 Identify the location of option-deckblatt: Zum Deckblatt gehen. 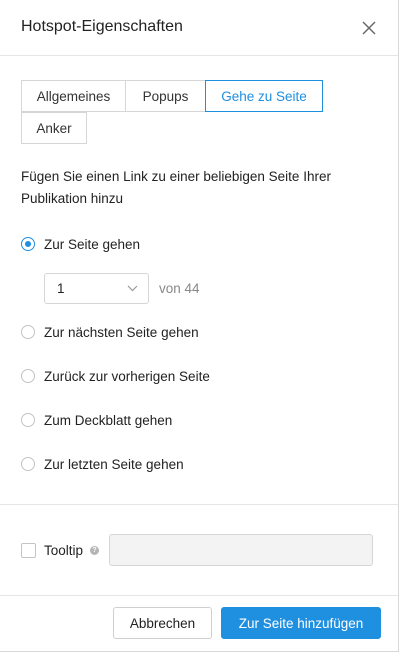
(96, 420).